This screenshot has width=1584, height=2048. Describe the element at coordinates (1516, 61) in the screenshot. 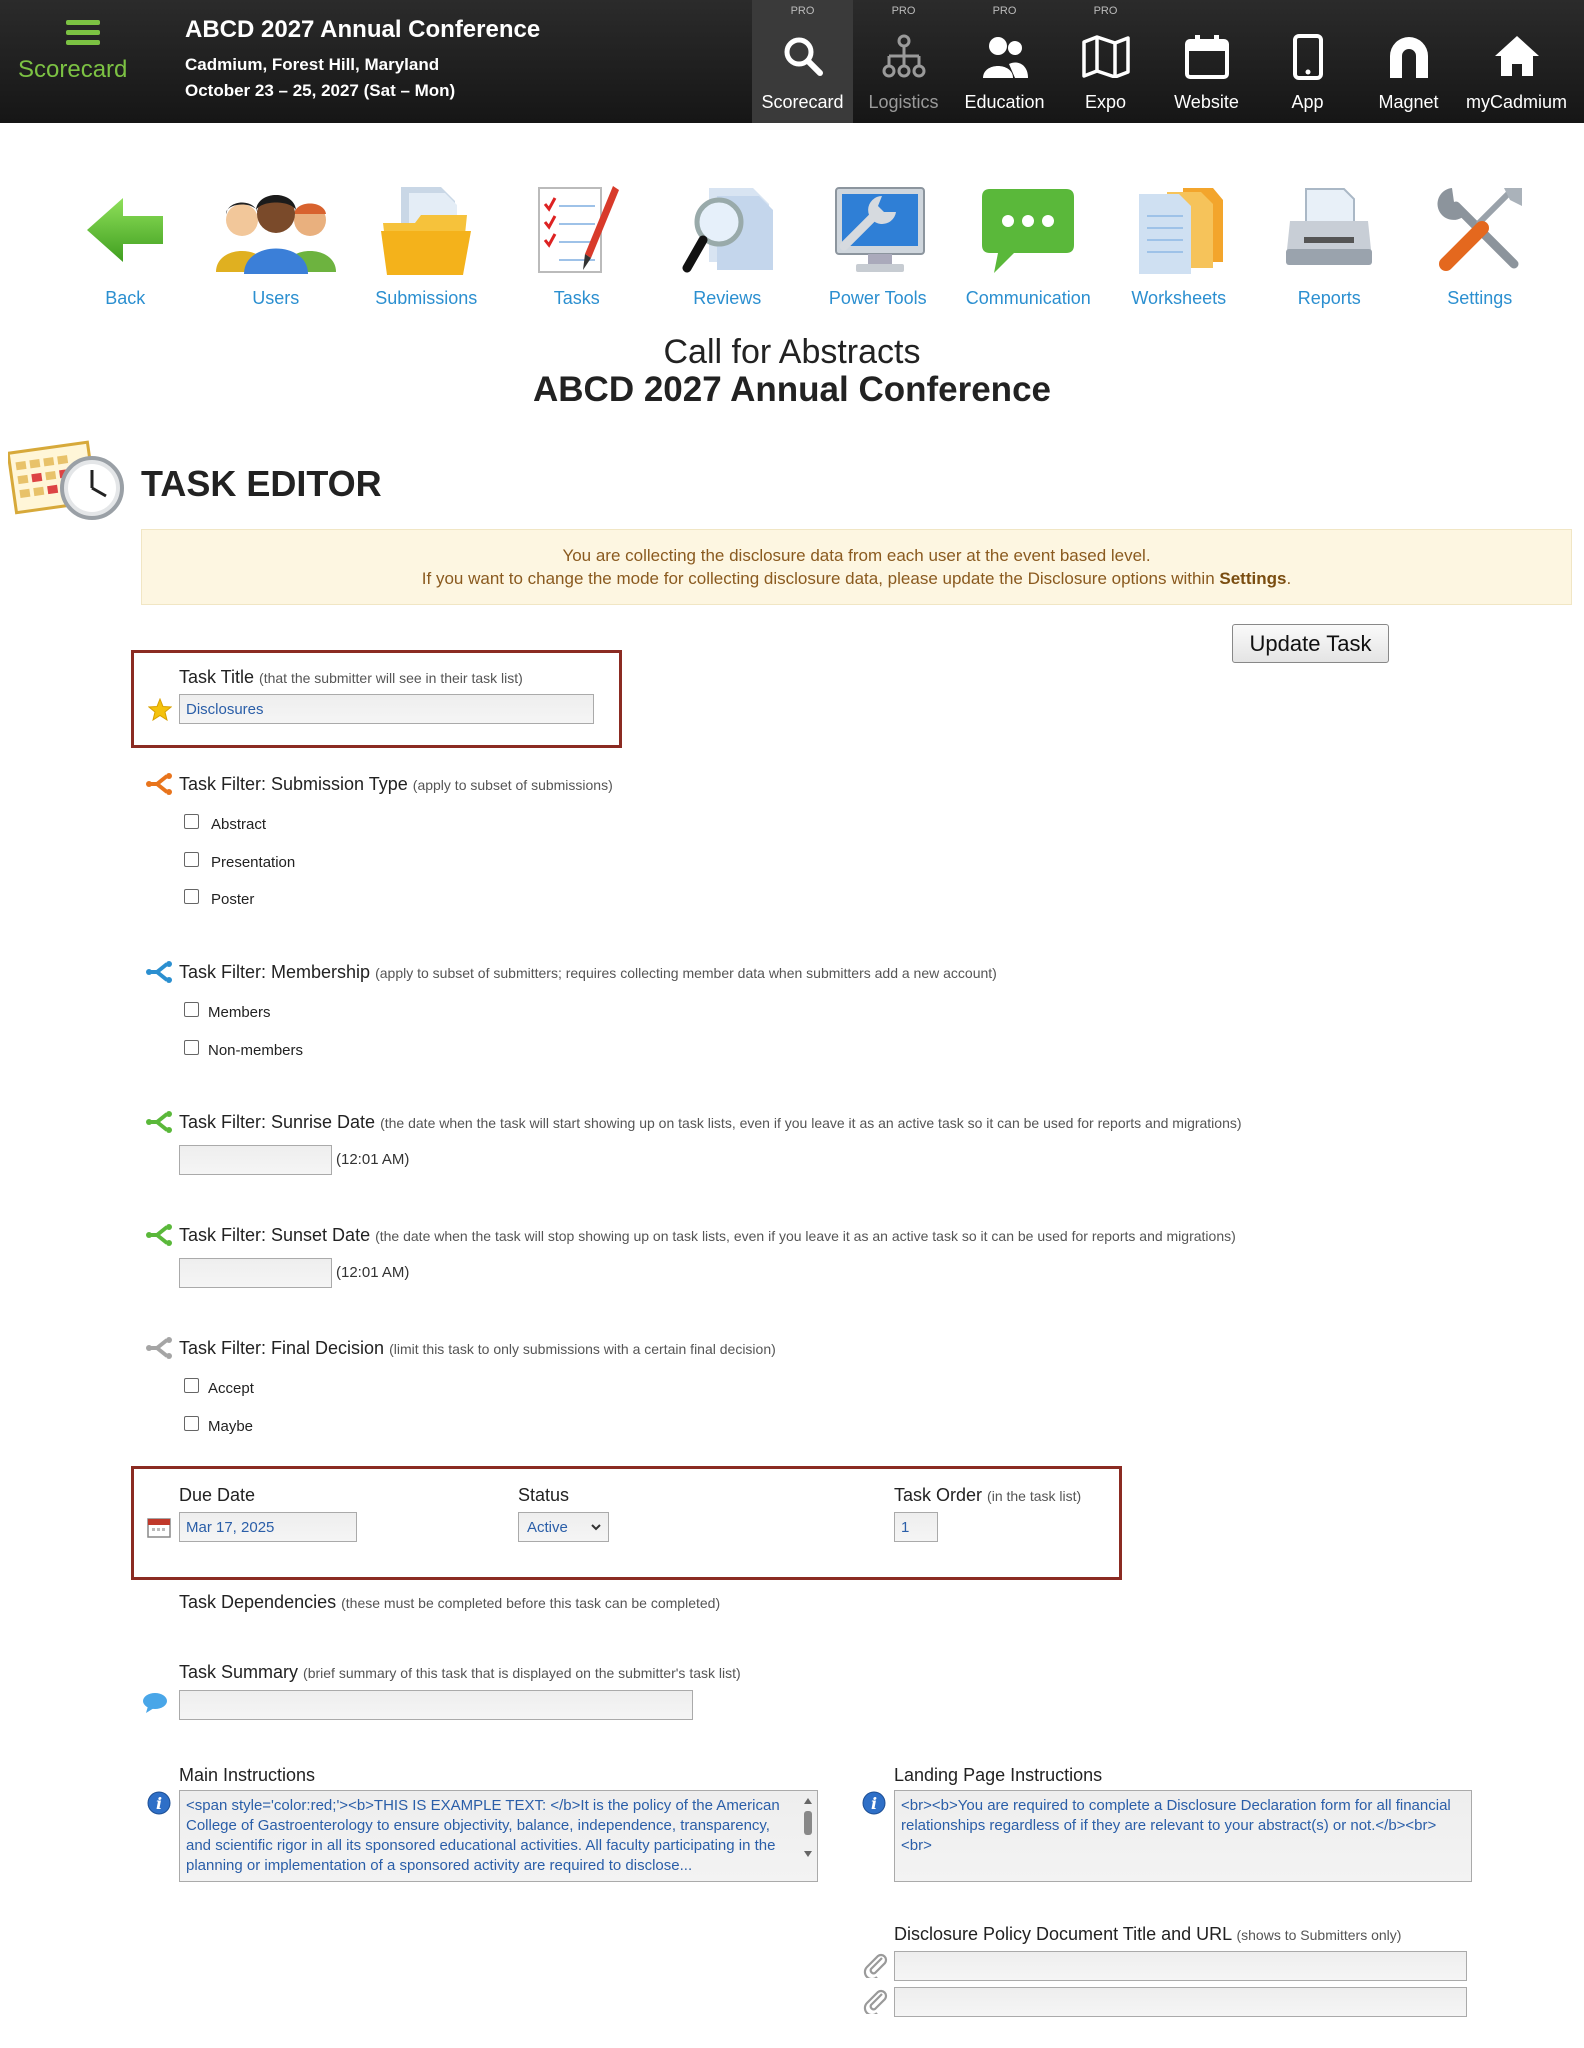

I see `nav-mycadmium: myCadmium` at that location.